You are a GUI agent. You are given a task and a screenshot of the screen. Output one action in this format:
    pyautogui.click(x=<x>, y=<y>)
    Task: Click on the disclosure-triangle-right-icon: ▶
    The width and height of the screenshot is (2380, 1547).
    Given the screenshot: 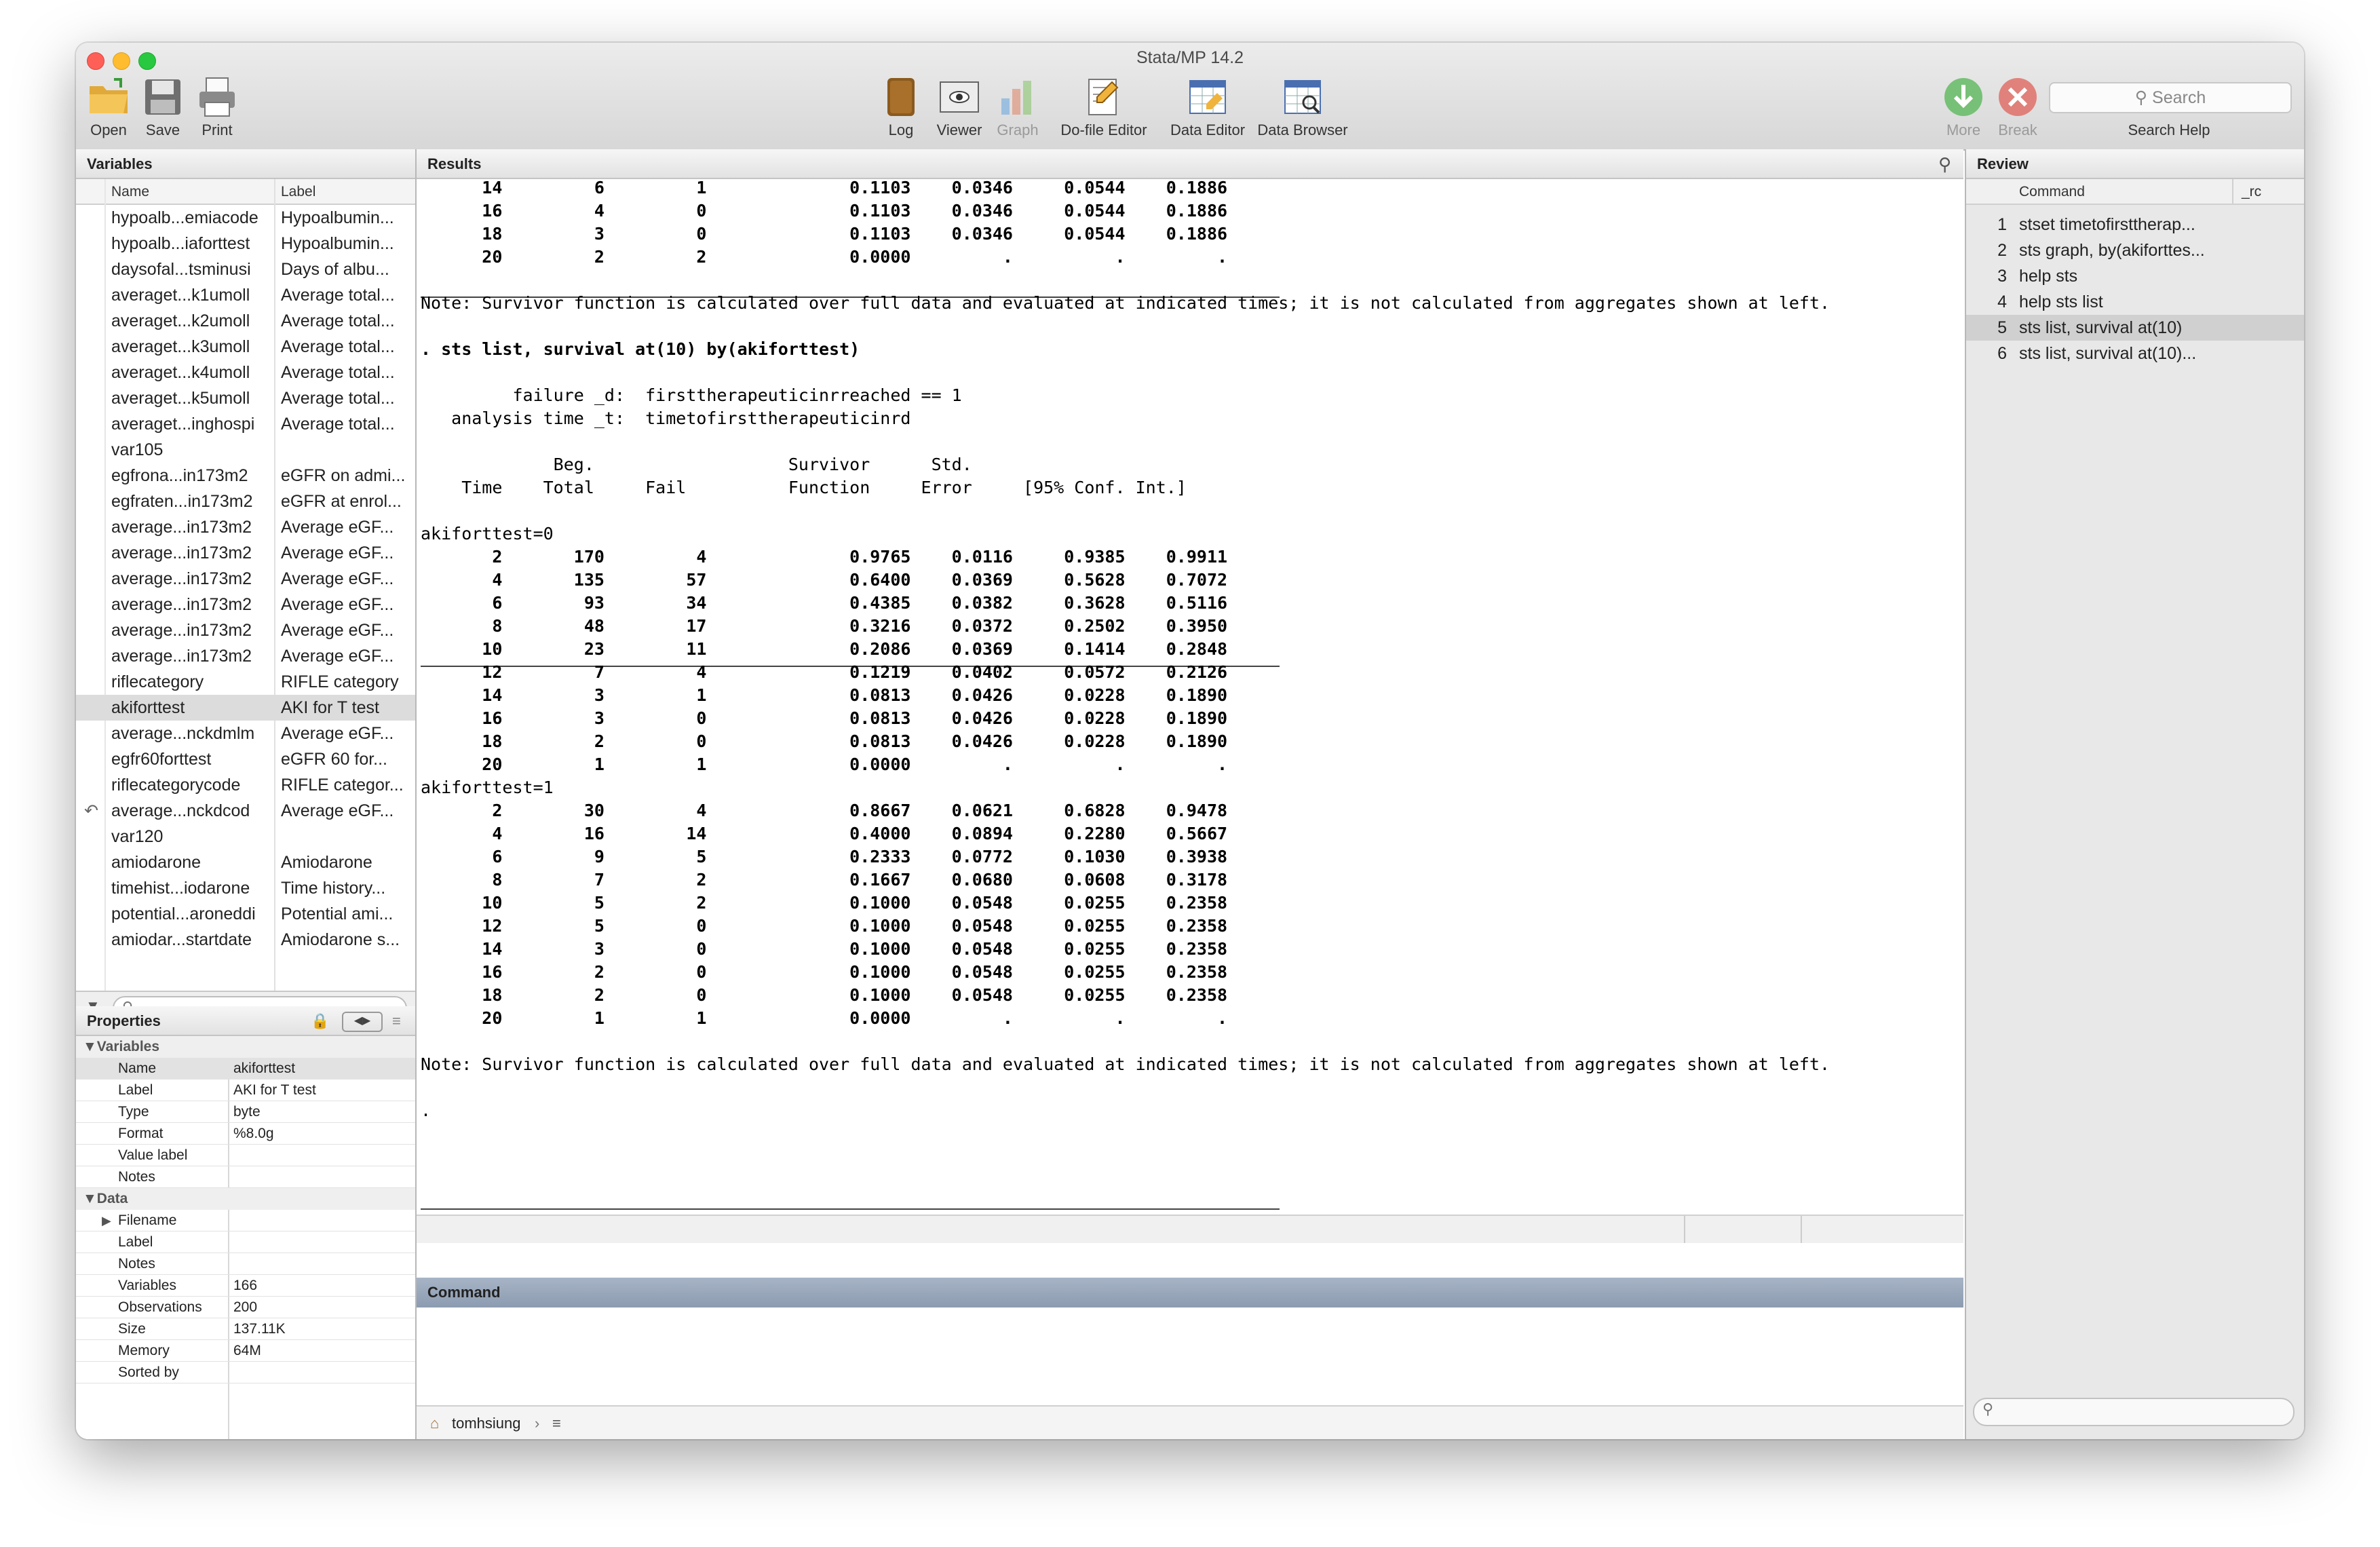 What is the action you would take?
    pyautogui.click(x=107, y=1221)
    